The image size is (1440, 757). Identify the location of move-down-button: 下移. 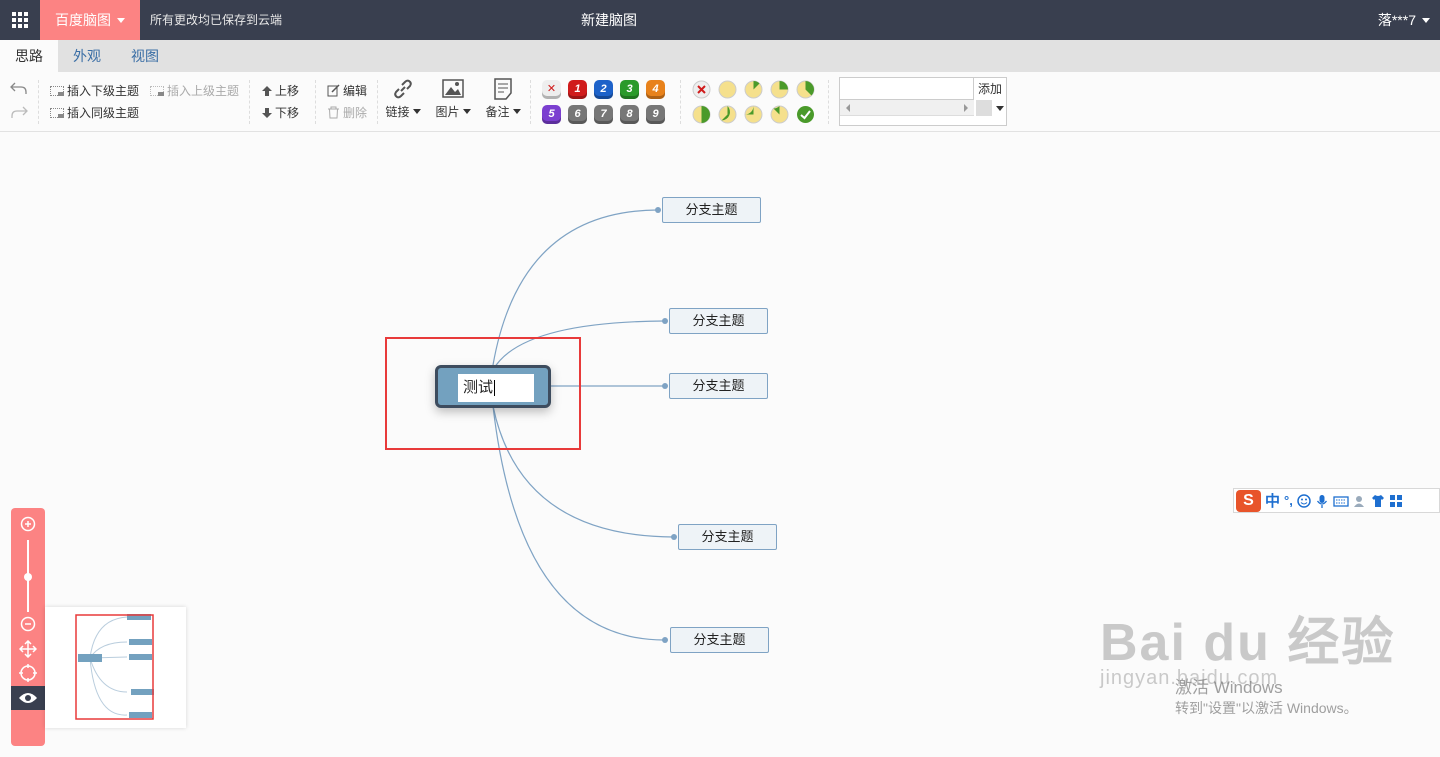
(280, 112).